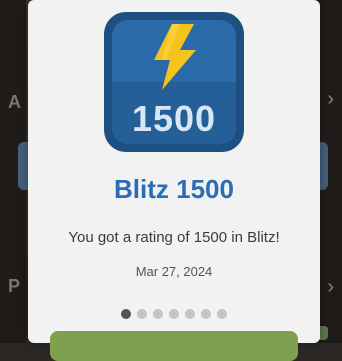 The width and height of the screenshot is (342, 361). I want to click on background-text-fragment: P, so click(14, 286).